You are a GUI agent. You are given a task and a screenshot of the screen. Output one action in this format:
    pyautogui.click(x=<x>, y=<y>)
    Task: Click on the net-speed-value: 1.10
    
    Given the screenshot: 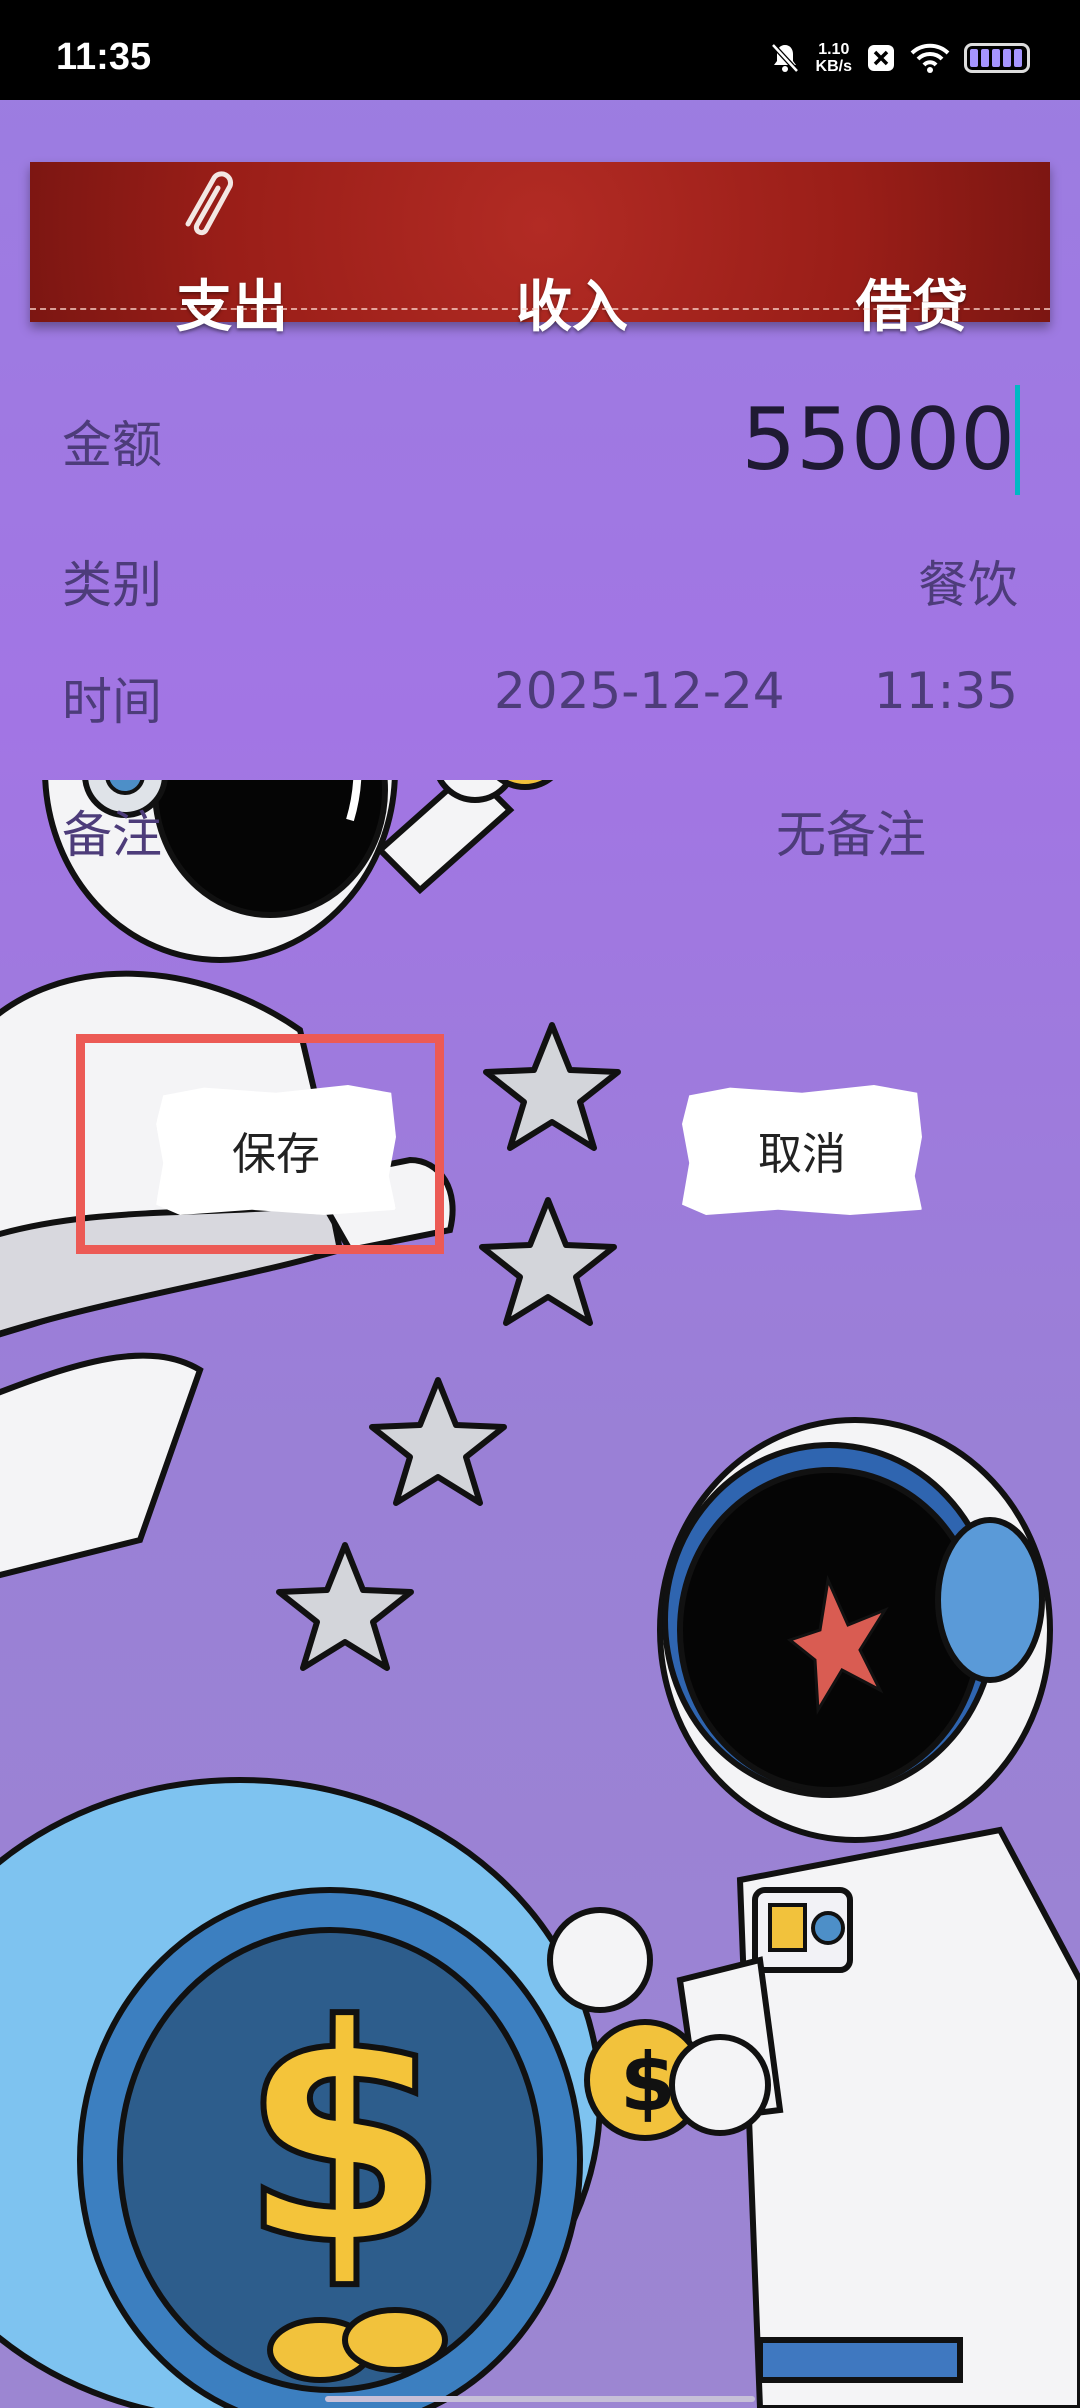 What is the action you would take?
    pyautogui.click(x=834, y=49)
    